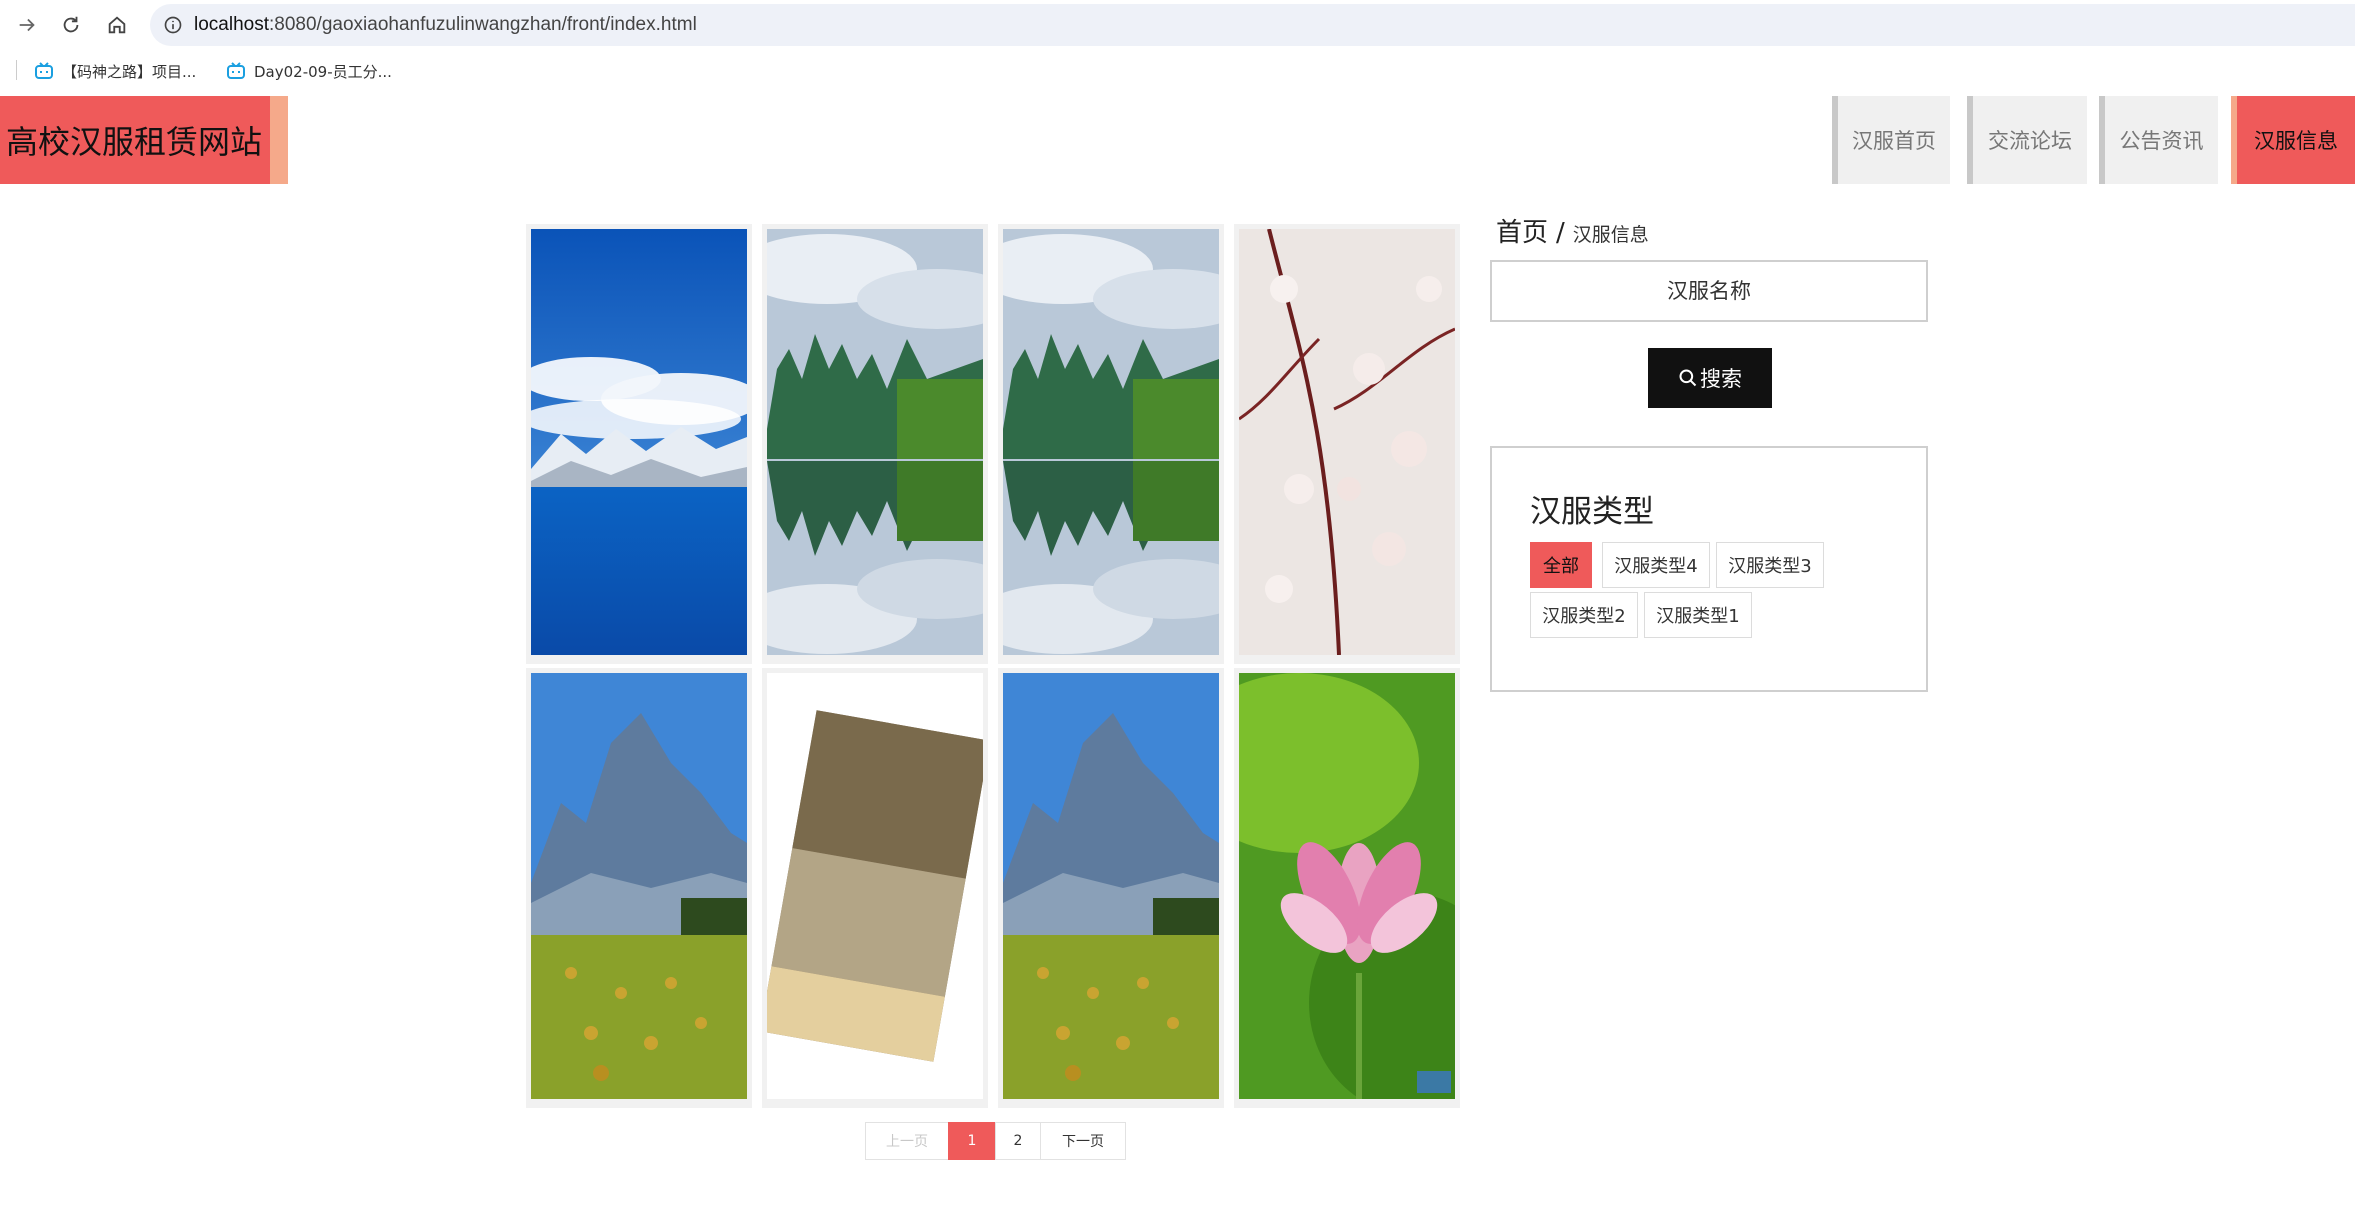 The image size is (2355, 1223). What do you see at coordinates (1561, 565) in the screenshot?
I see `type-tag-all: 全部` at bounding box center [1561, 565].